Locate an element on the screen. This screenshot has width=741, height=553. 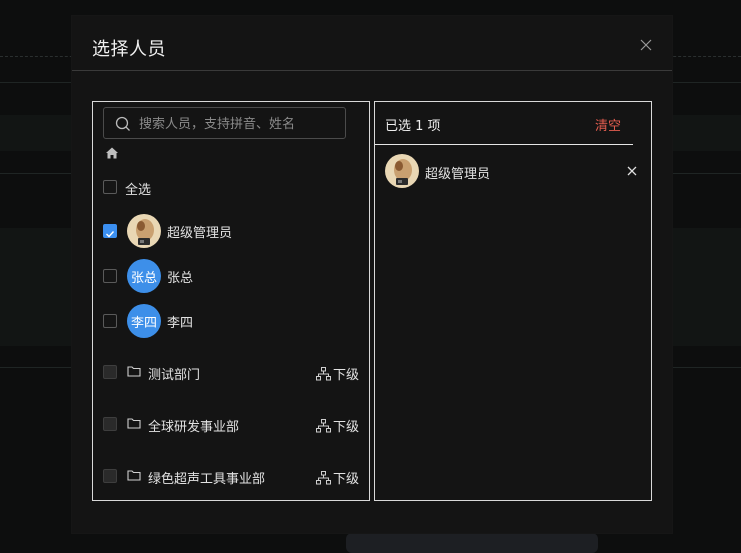
avatar-text: 李四 is located at coordinates (144, 321).